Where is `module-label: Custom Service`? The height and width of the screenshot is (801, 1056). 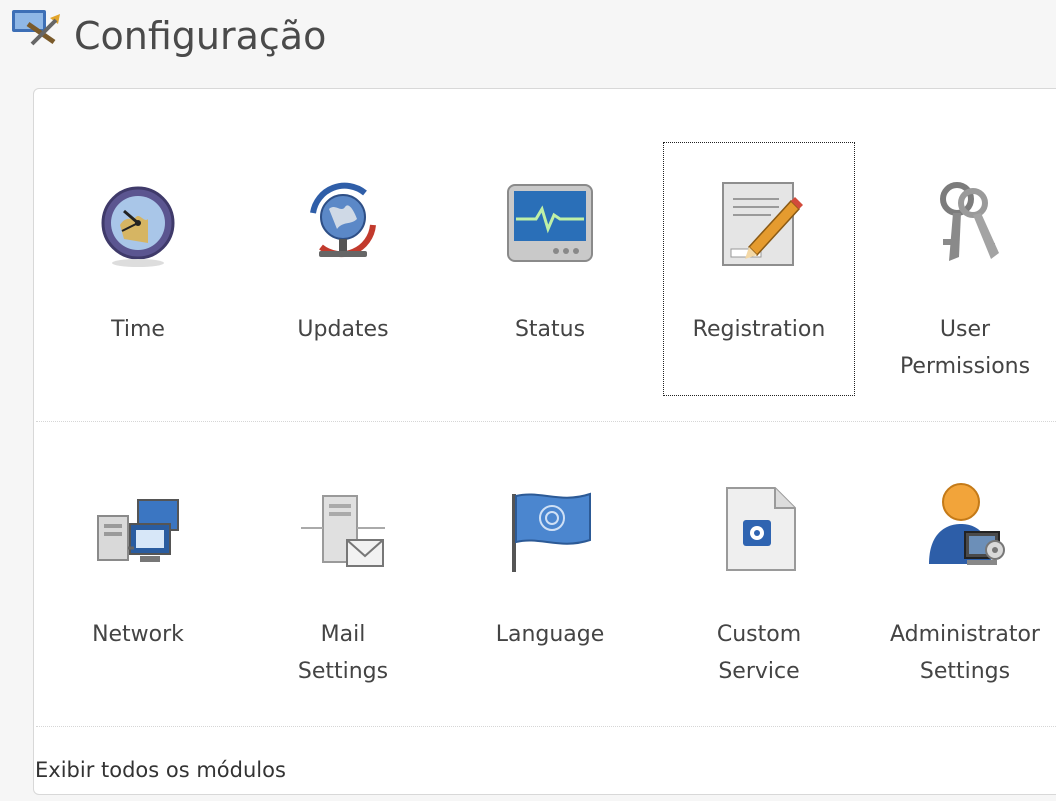
module-label: Custom Service is located at coordinates (759, 653).